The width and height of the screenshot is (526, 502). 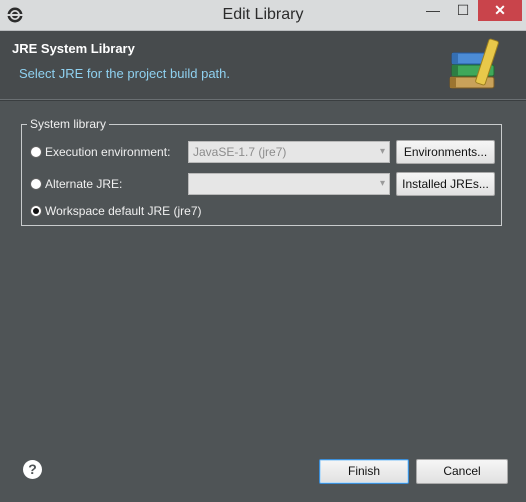 I want to click on title-bar: Edit Library — ☐ ✕, so click(x=263, y=15).